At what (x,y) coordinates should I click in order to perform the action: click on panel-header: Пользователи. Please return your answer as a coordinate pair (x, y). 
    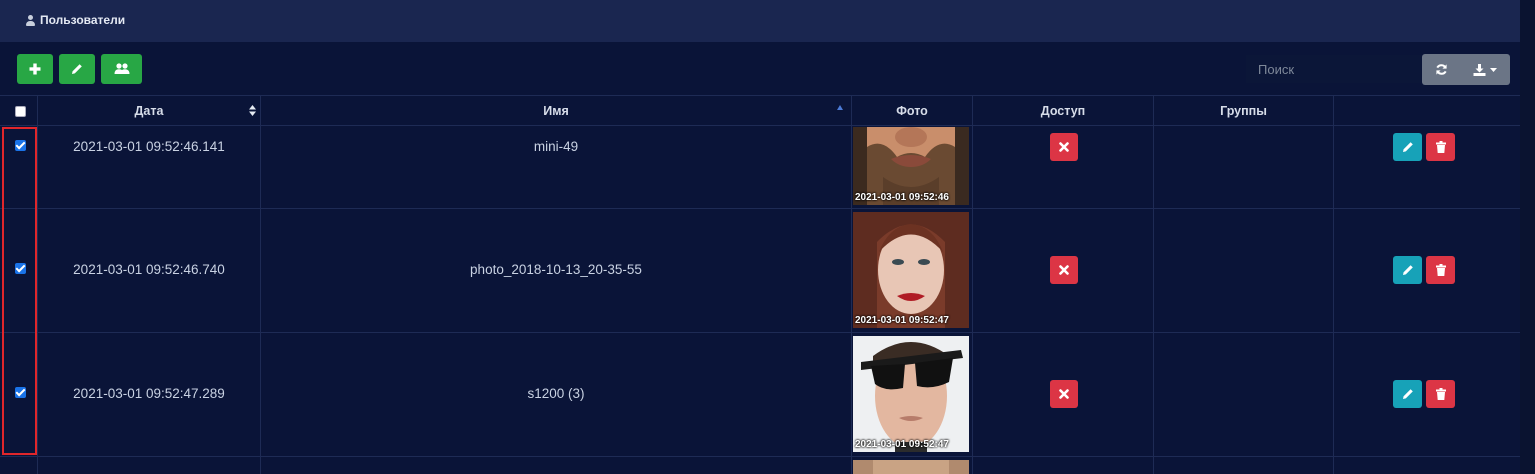
    Looking at the image, I should click on (760, 21).